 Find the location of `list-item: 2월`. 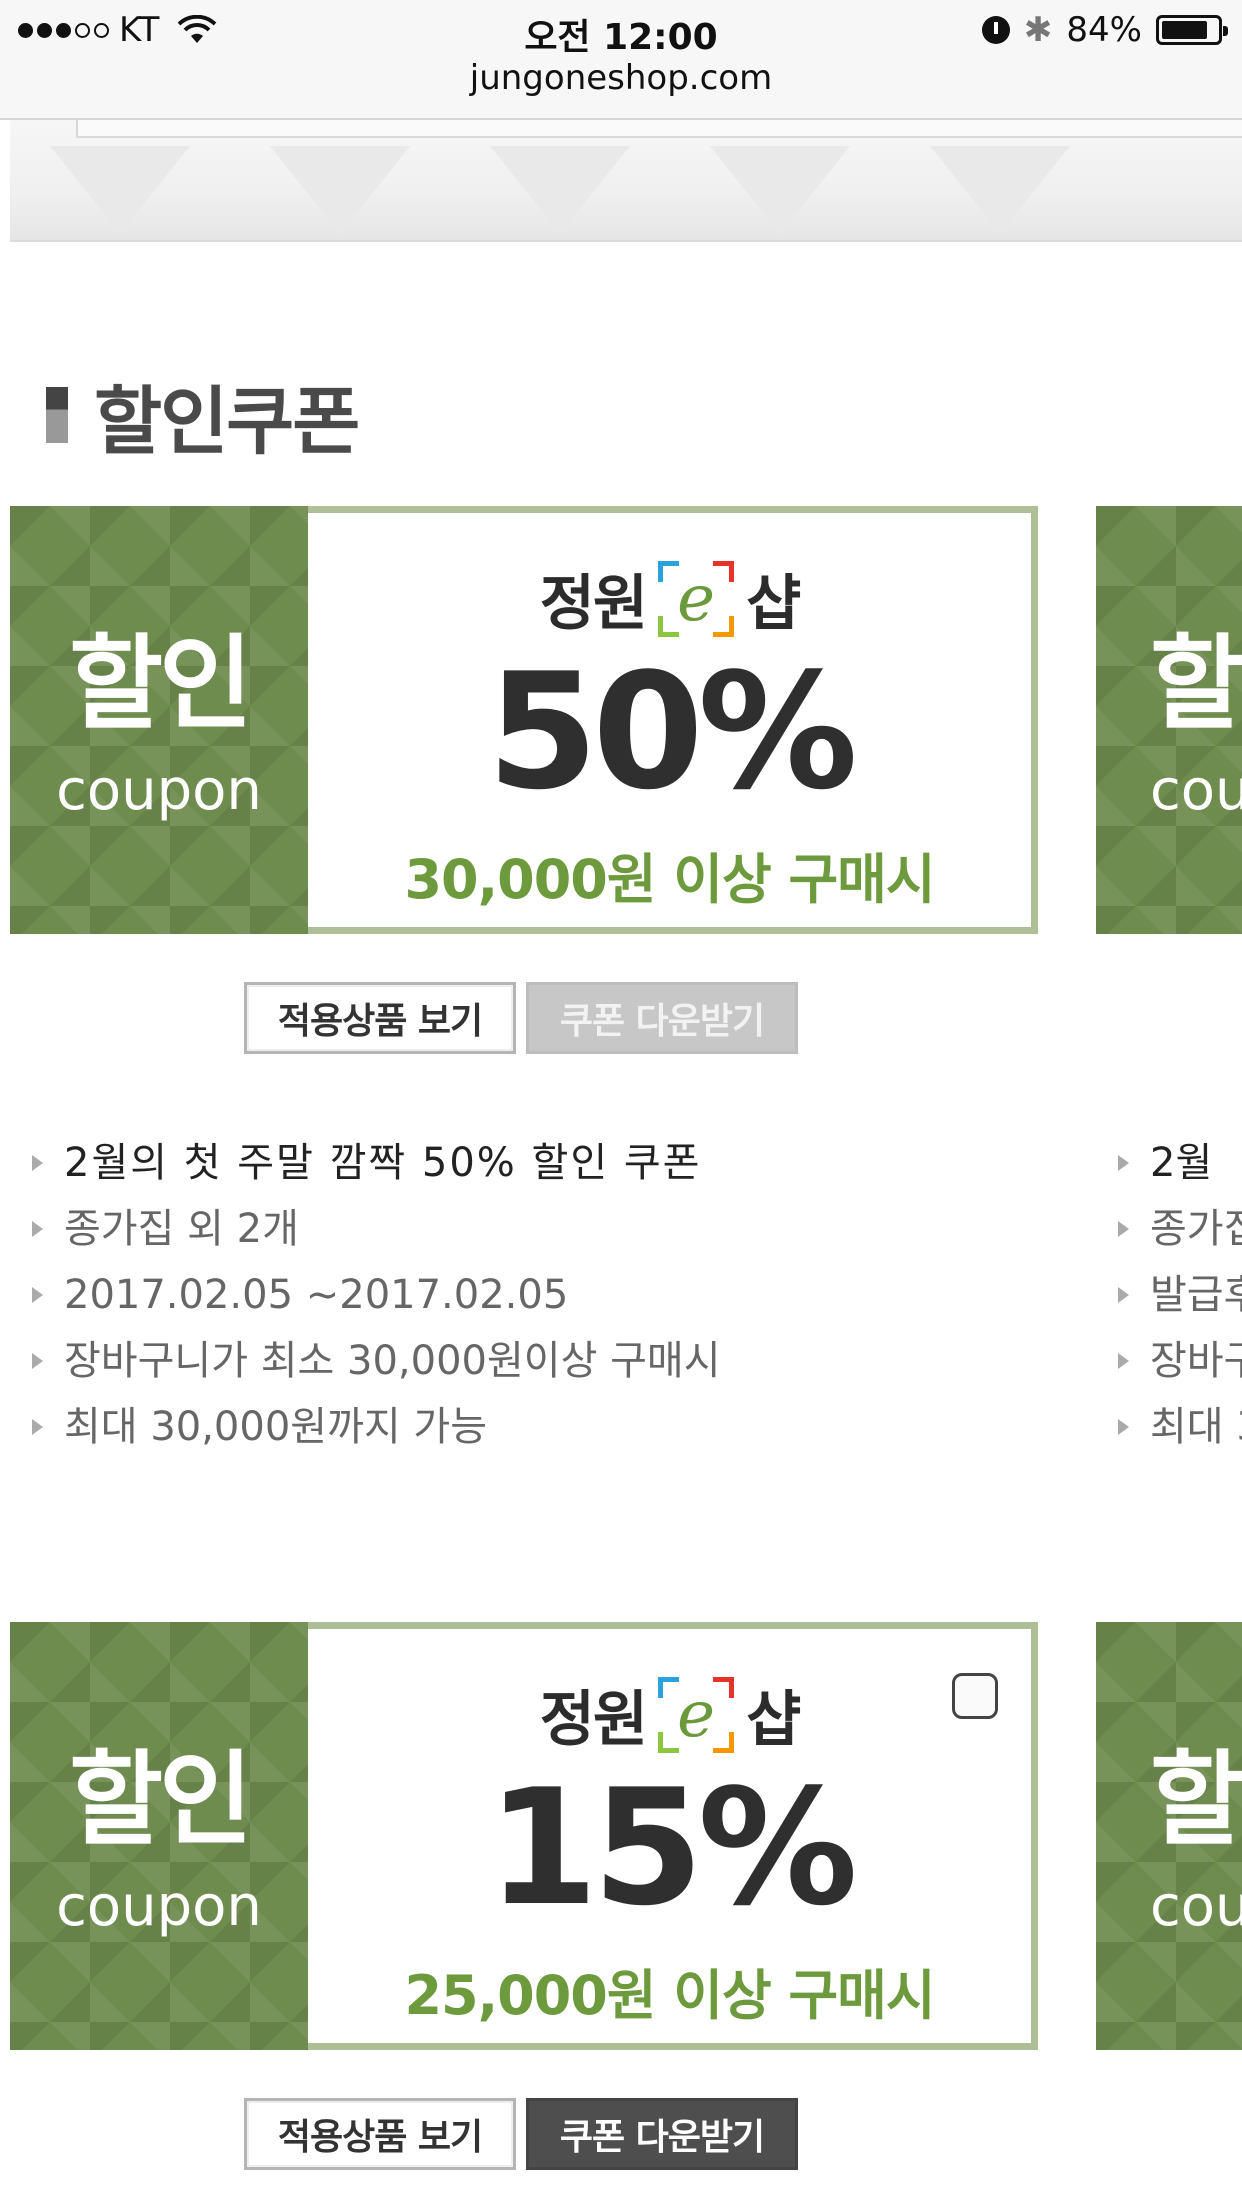

list-item: 2월 is located at coordinates (1179, 1163).